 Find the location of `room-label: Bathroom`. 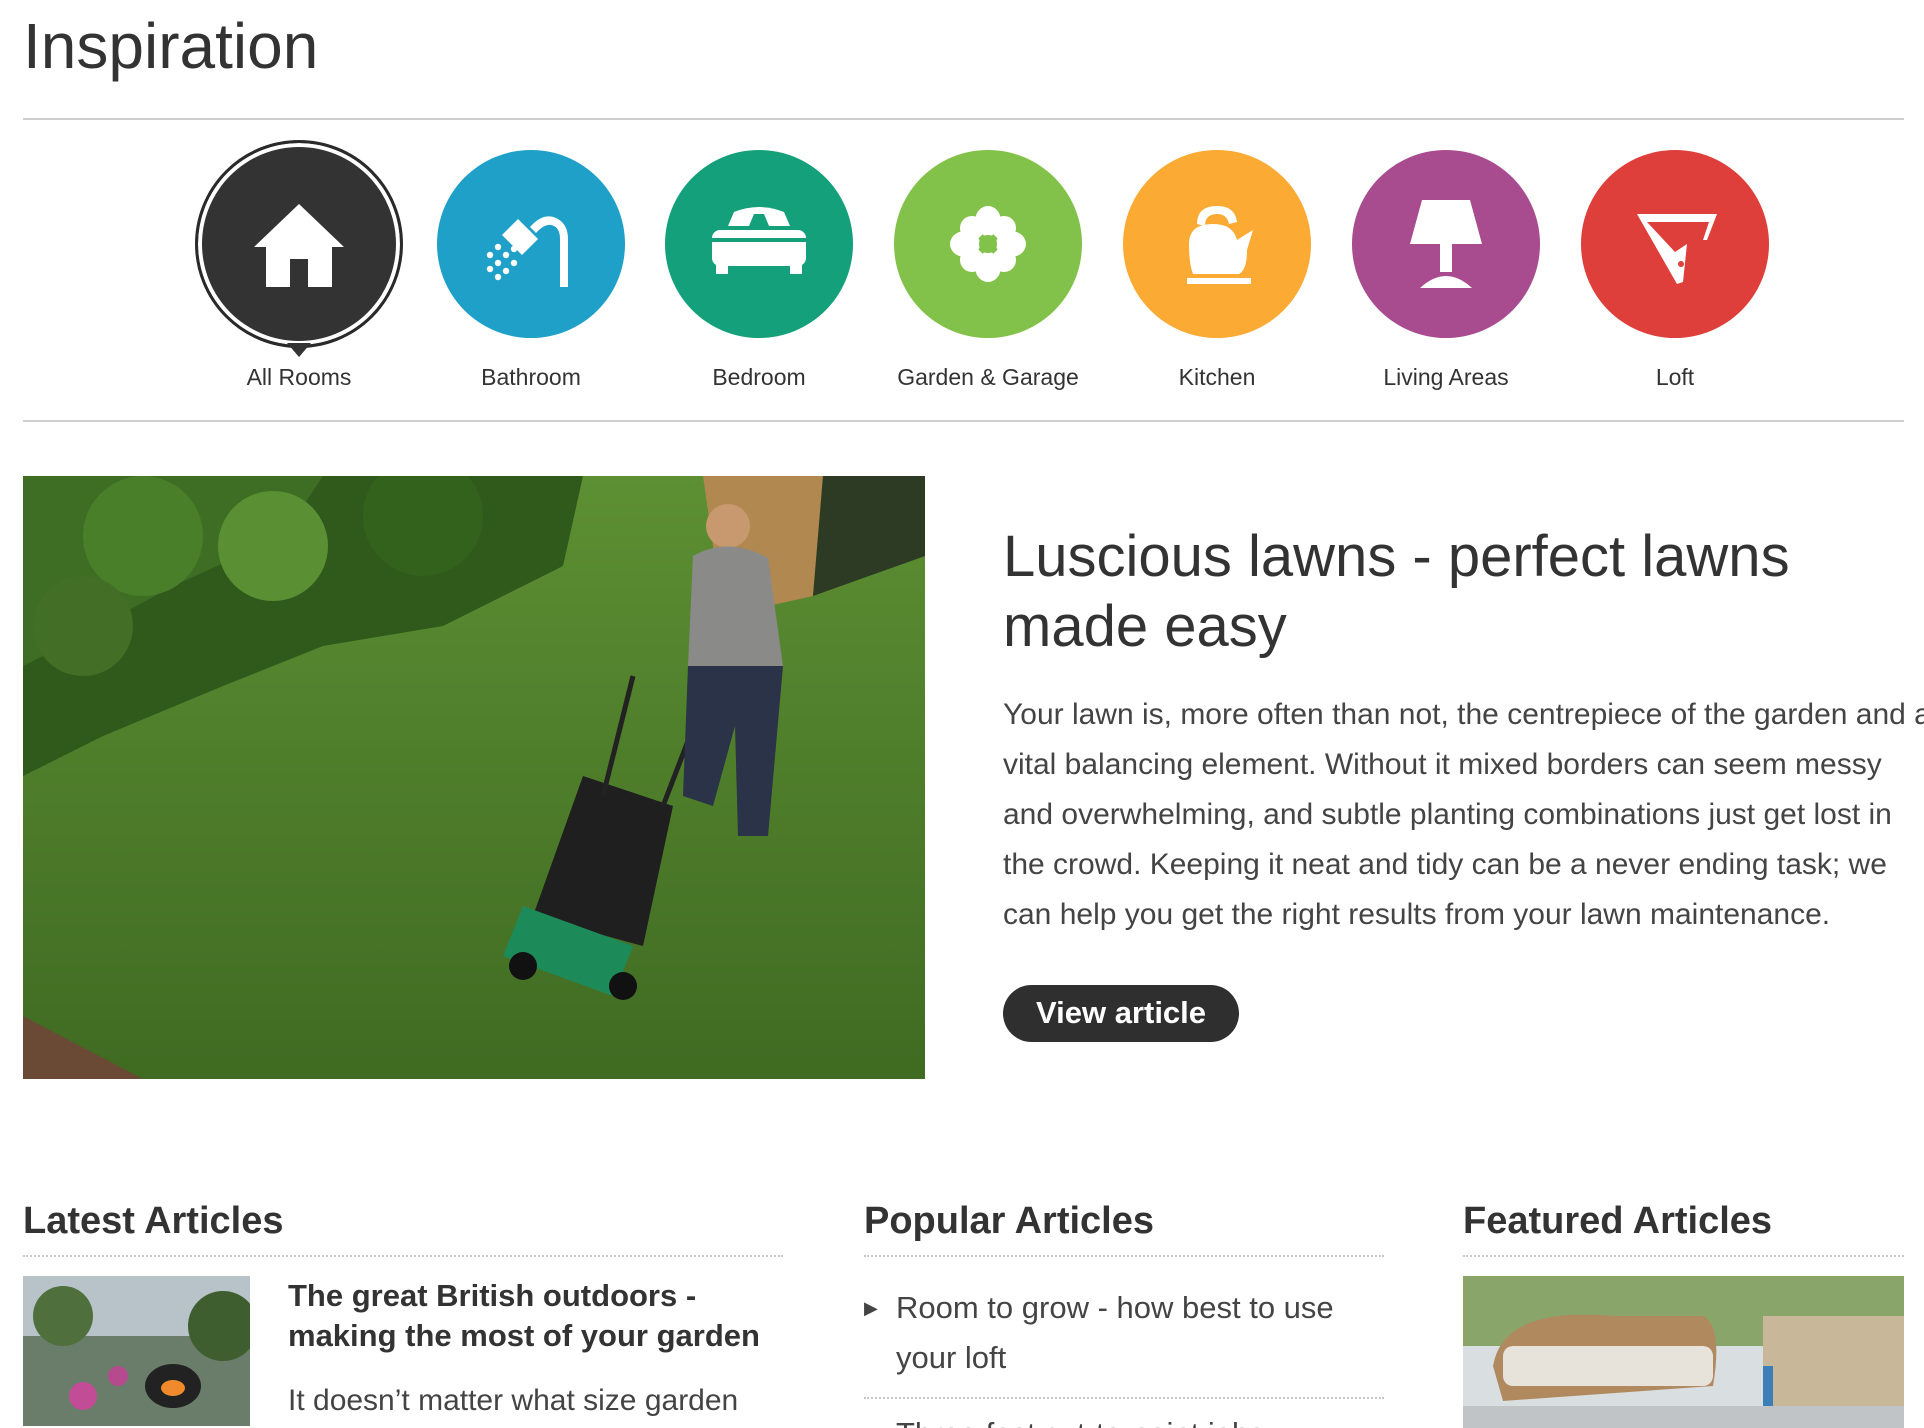

room-label: Bathroom is located at coordinates (531, 377).